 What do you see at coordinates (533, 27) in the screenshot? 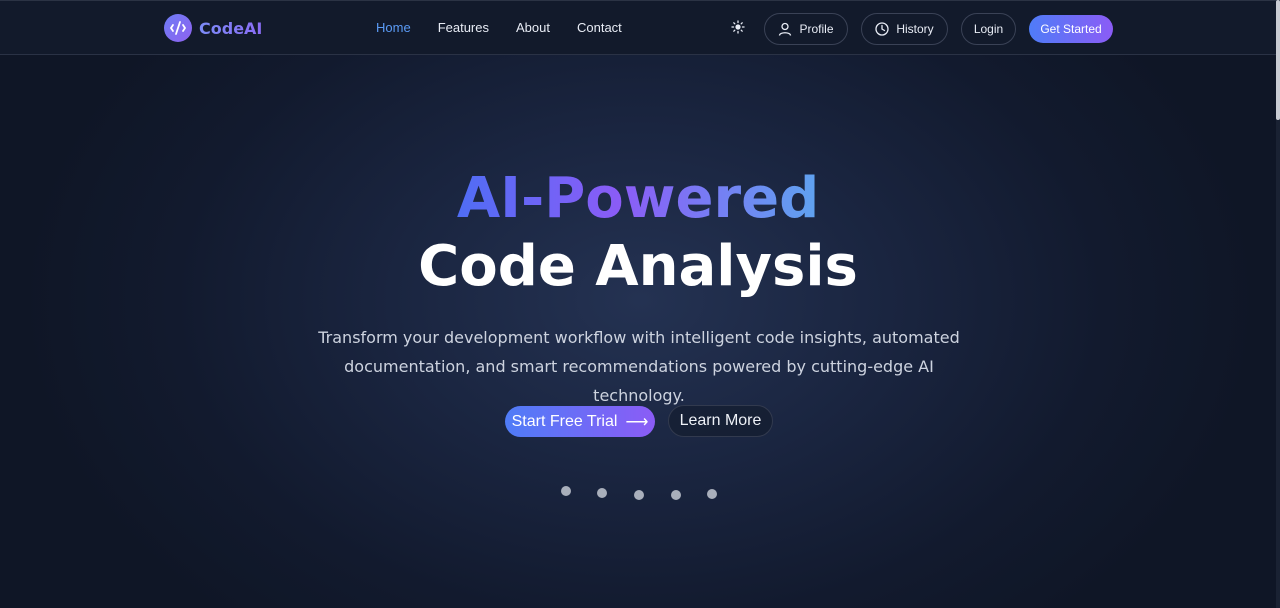
I see `nav-link-about: About` at bounding box center [533, 27].